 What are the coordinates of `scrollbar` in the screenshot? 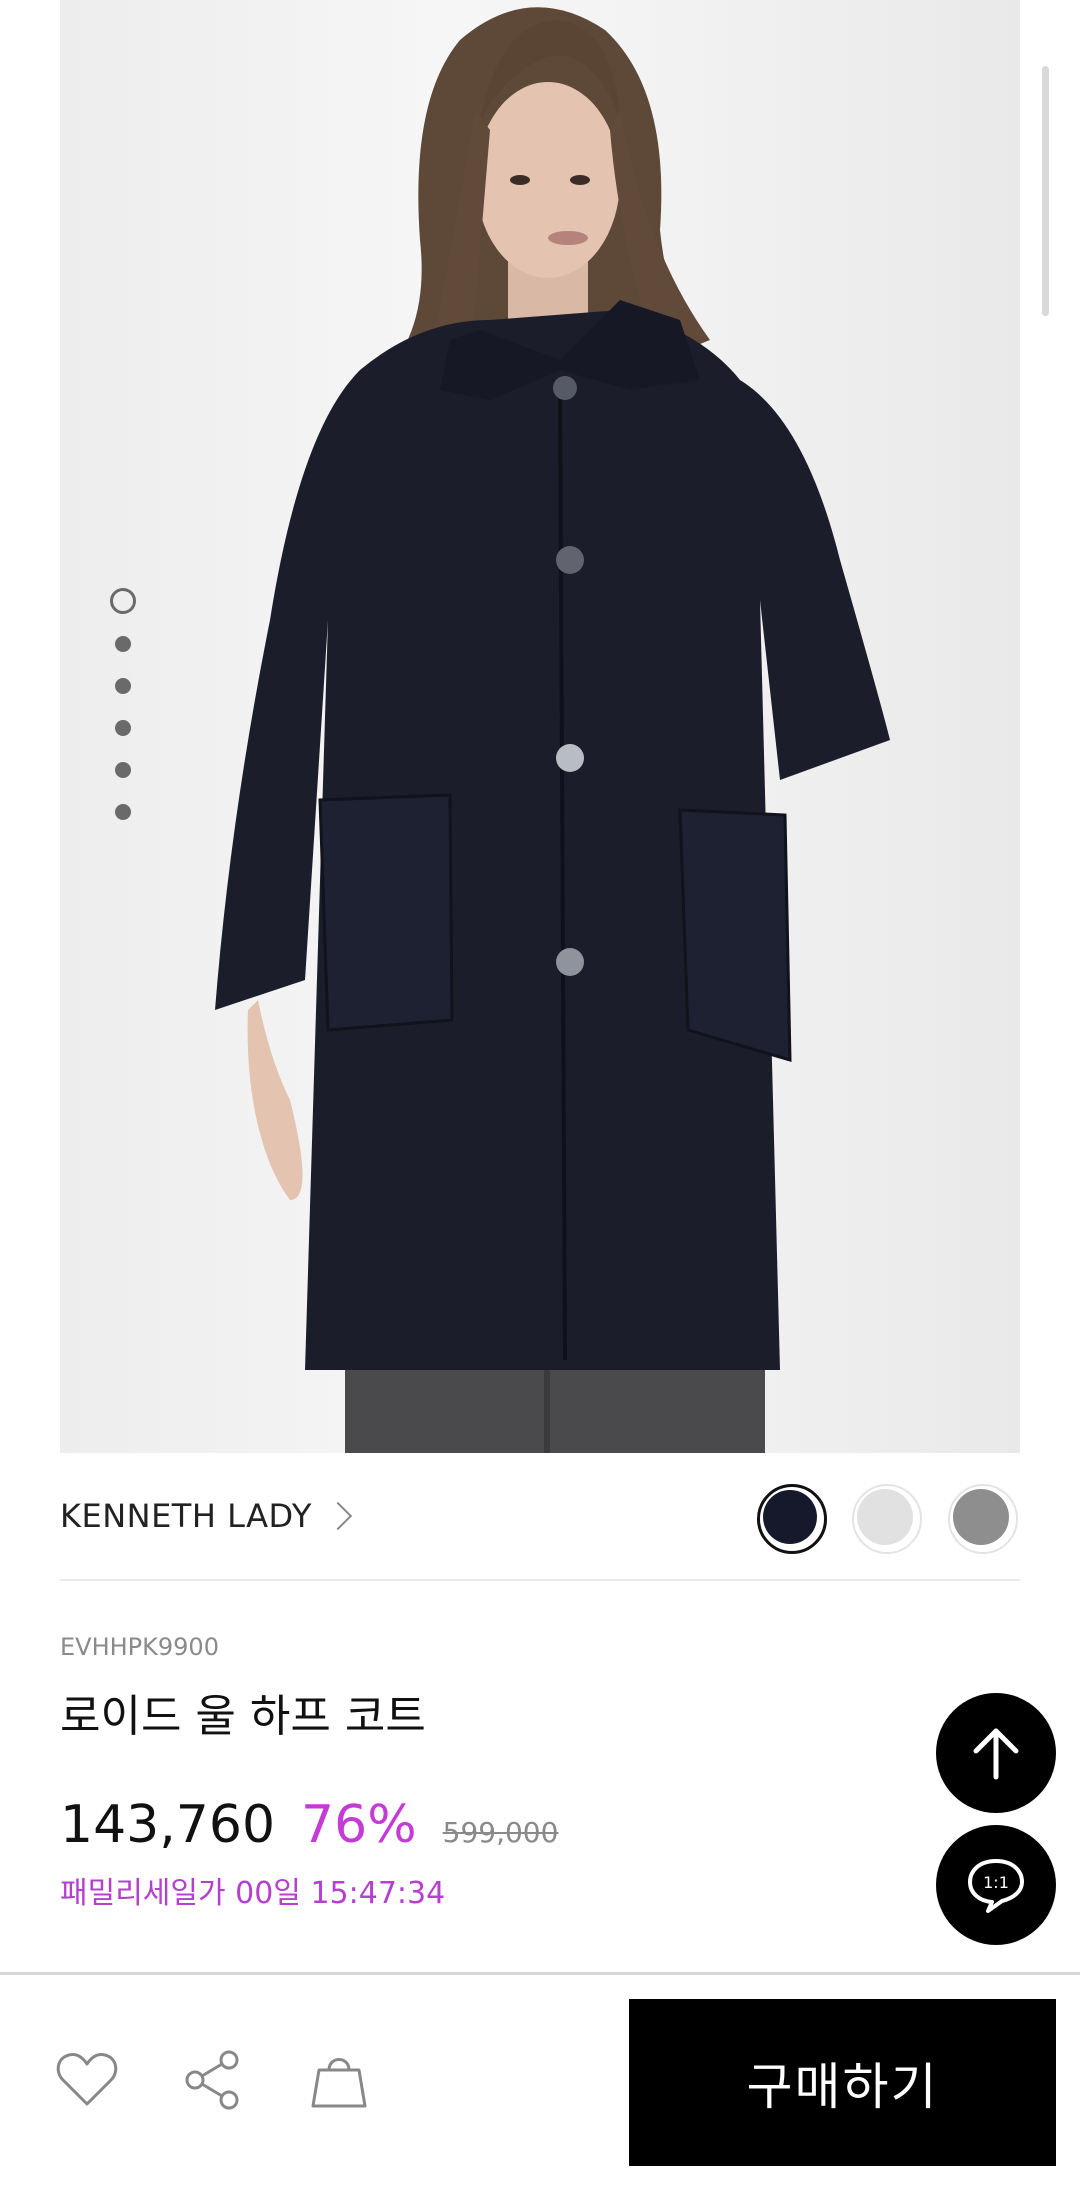 It's located at (1045, 191).